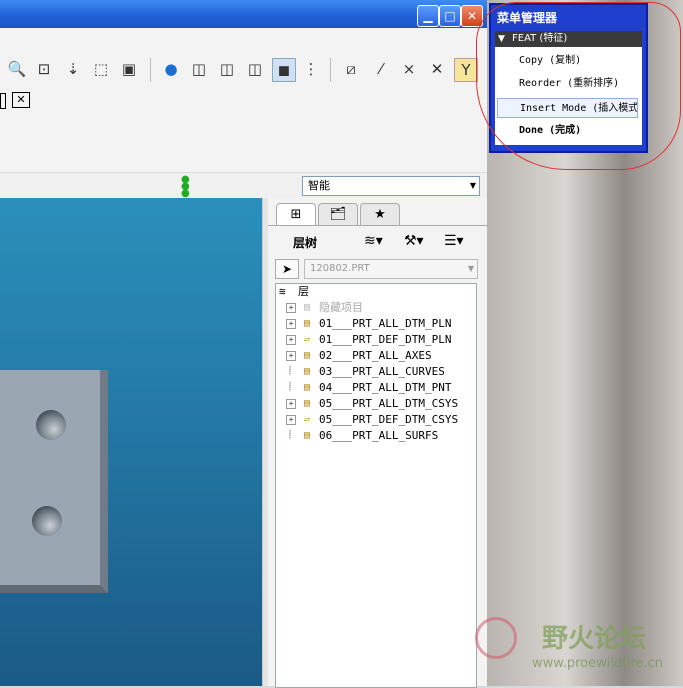 This screenshot has width=683, height=688. I want to click on select-arrow-icon: ➤, so click(287, 269).